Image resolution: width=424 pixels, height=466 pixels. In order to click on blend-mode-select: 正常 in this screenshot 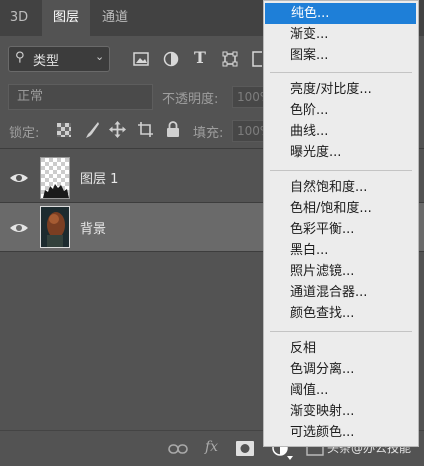, I will do `click(80, 97)`.